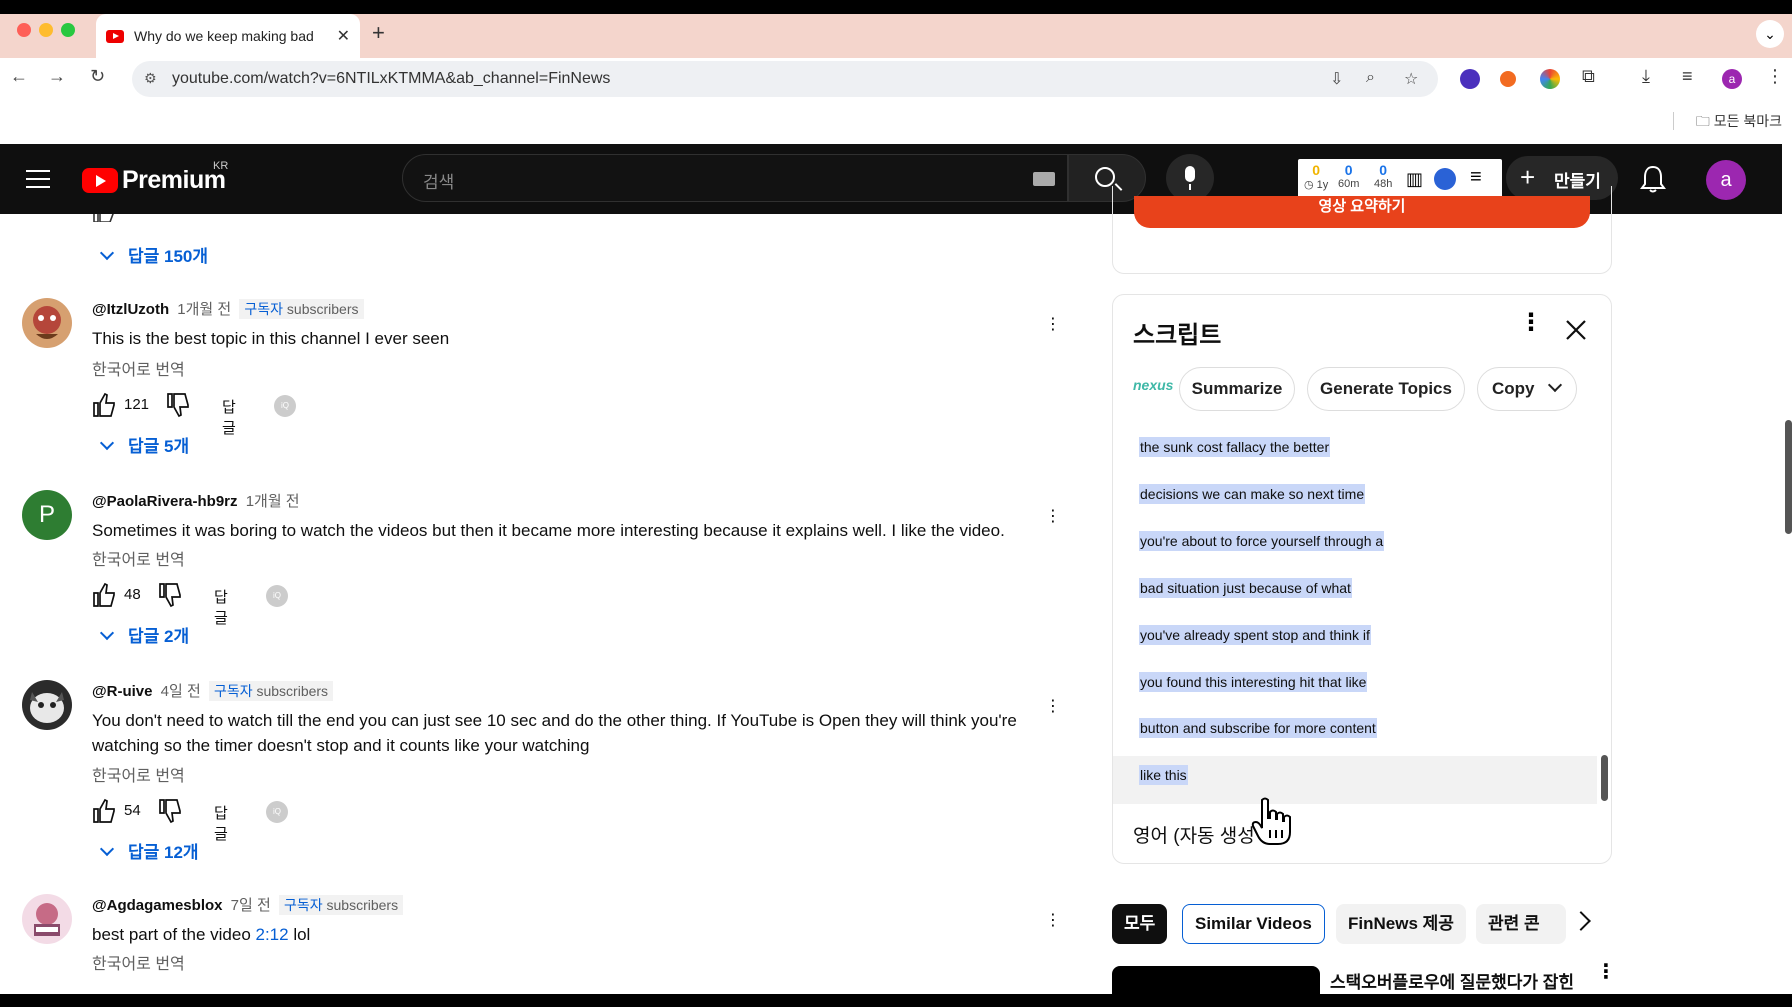  Describe the element at coordinates (1788, 477) in the screenshot. I see `page-scrollbar` at that location.